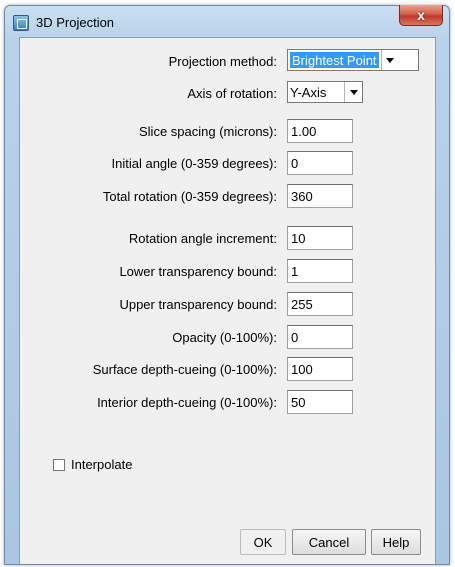 The width and height of the screenshot is (455, 567). I want to click on axis-of-rotation-row: Axis of rotation: Y-Axis, so click(227, 93).